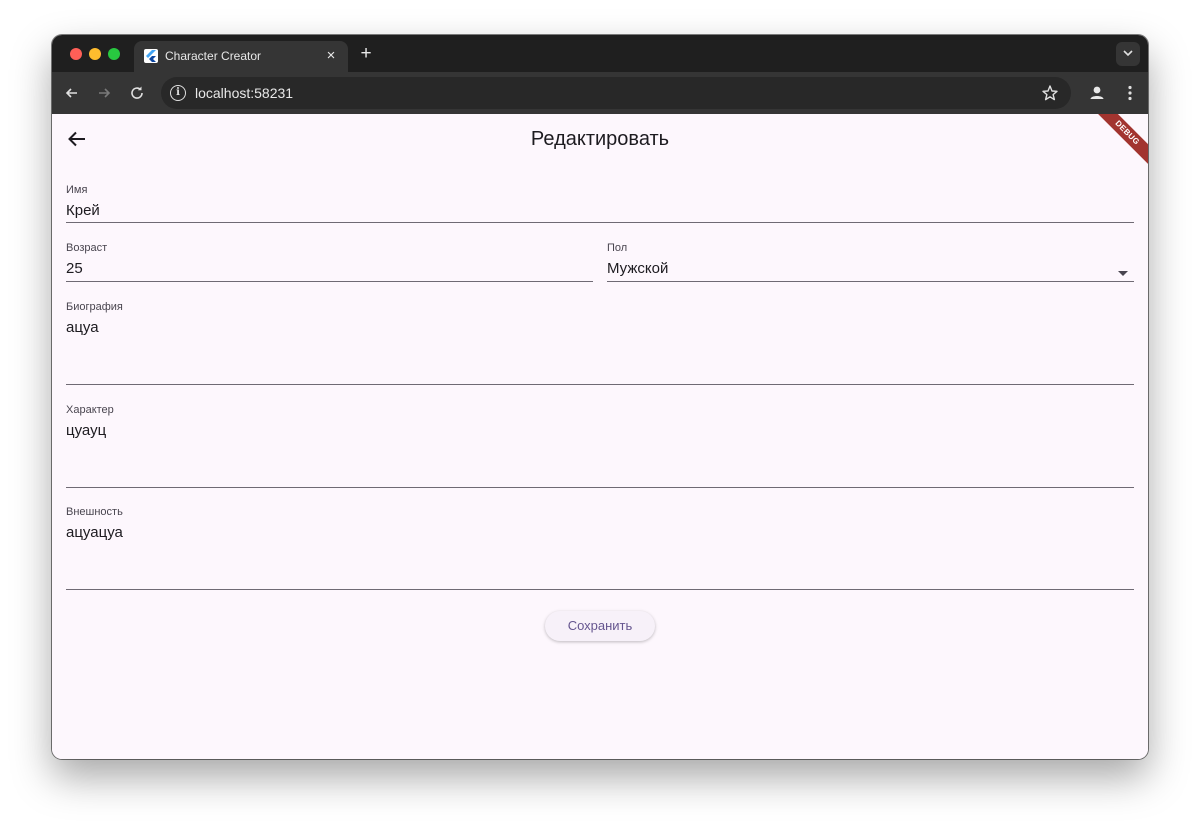  I want to click on name-field: Имя Крей, so click(600, 203).